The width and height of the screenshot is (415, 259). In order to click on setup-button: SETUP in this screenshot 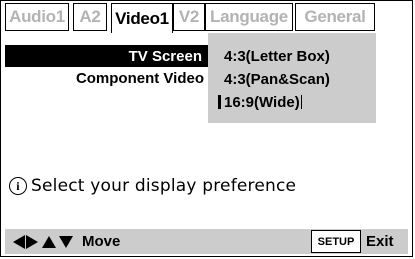, I will do `click(336, 241)`.